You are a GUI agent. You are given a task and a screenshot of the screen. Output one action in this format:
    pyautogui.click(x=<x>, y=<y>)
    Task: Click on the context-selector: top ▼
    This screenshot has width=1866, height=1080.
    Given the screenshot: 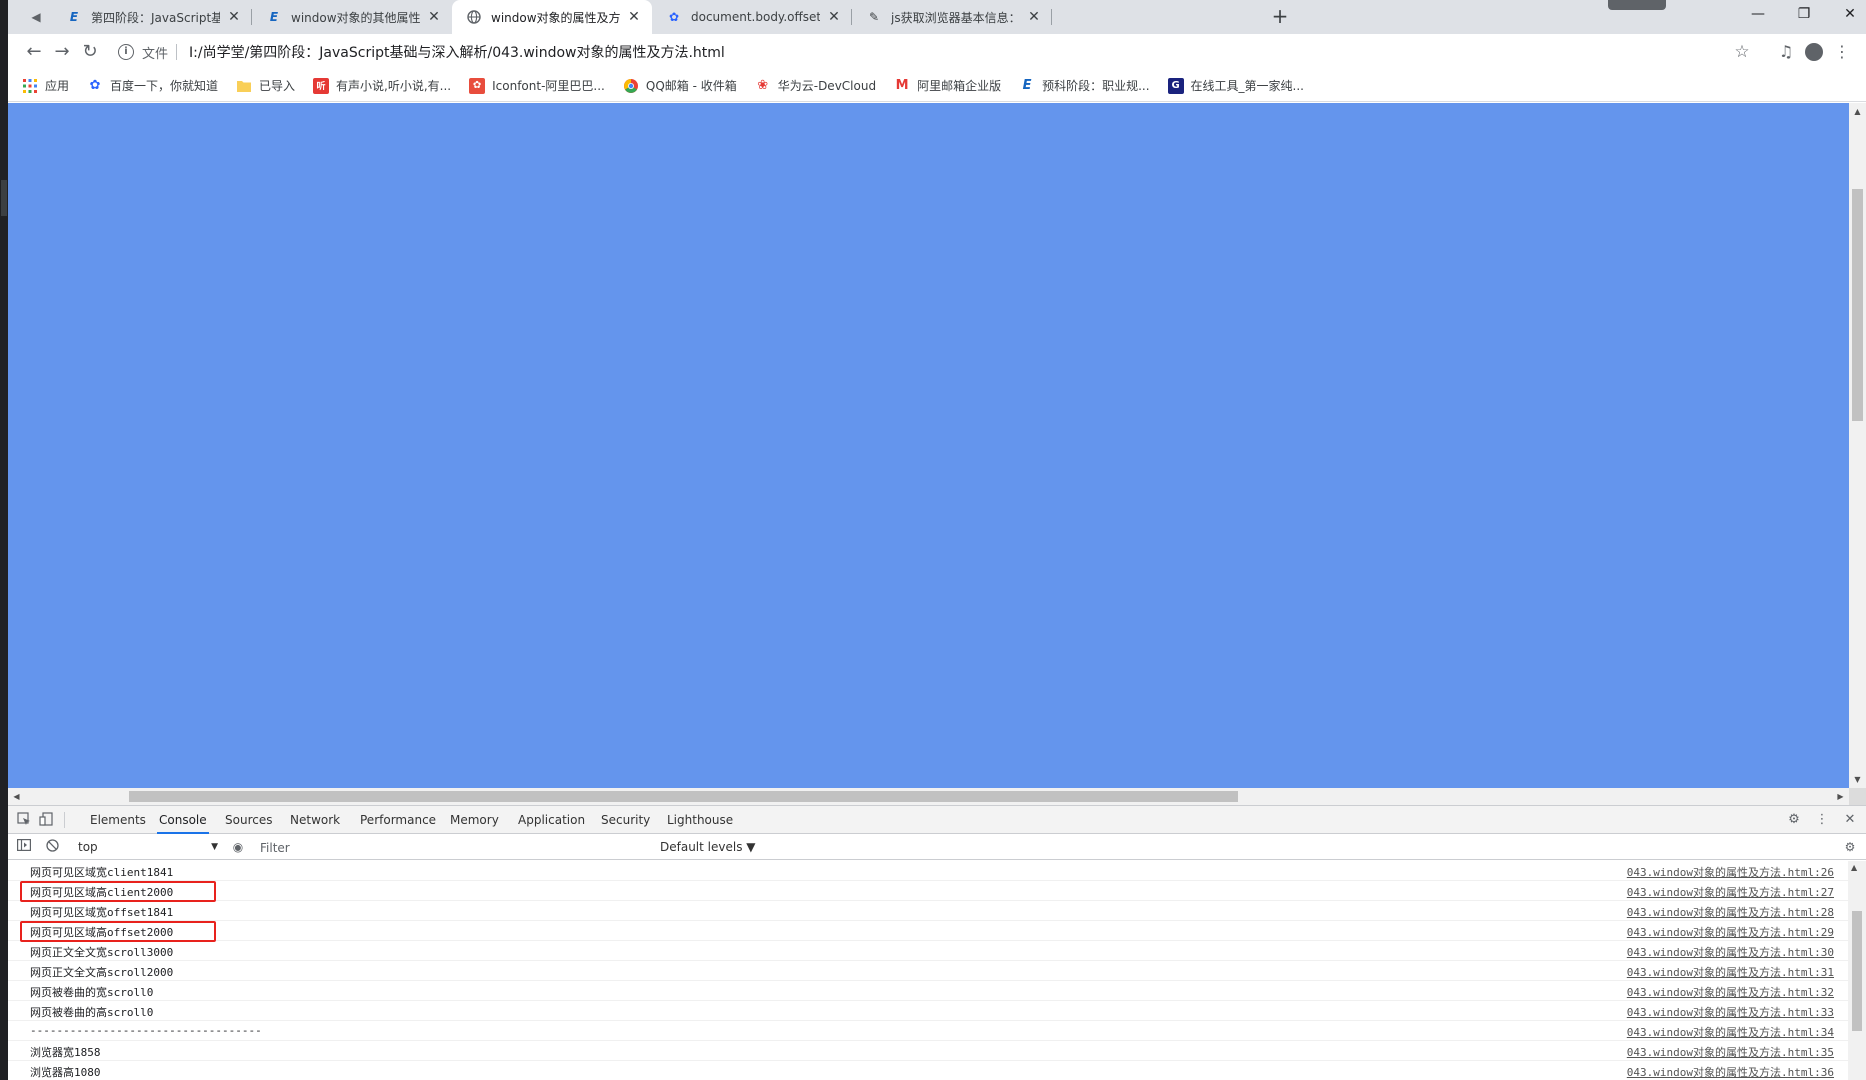 What is the action you would take?
    pyautogui.click(x=148, y=847)
    